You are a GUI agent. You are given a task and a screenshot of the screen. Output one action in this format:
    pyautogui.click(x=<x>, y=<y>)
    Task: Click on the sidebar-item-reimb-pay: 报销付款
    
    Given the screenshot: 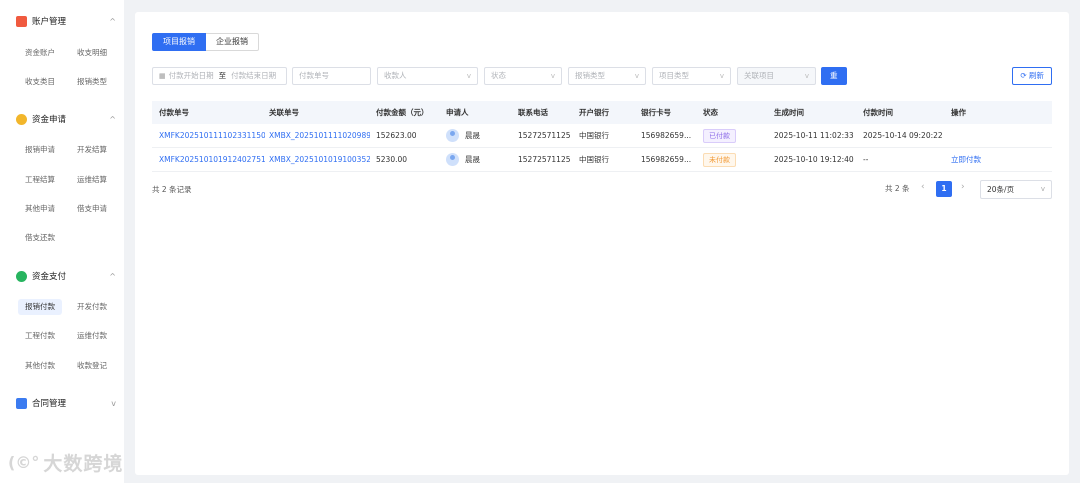 What is the action you would take?
    pyautogui.click(x=40, y=307)
    